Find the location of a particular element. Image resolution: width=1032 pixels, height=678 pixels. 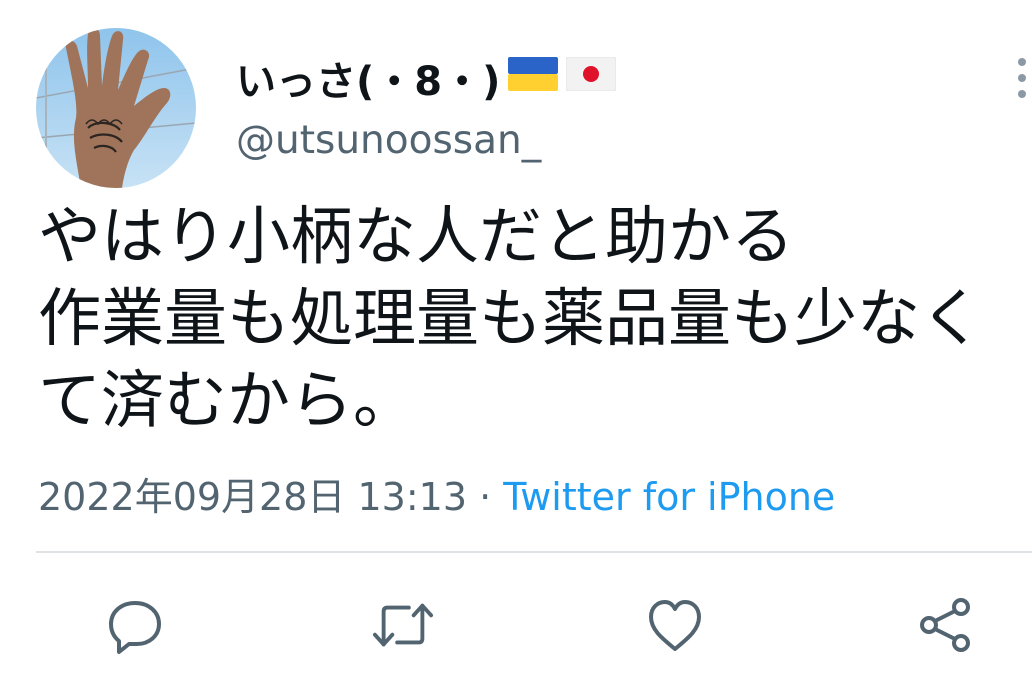

avatar-image is located at coordinates (116, 108).